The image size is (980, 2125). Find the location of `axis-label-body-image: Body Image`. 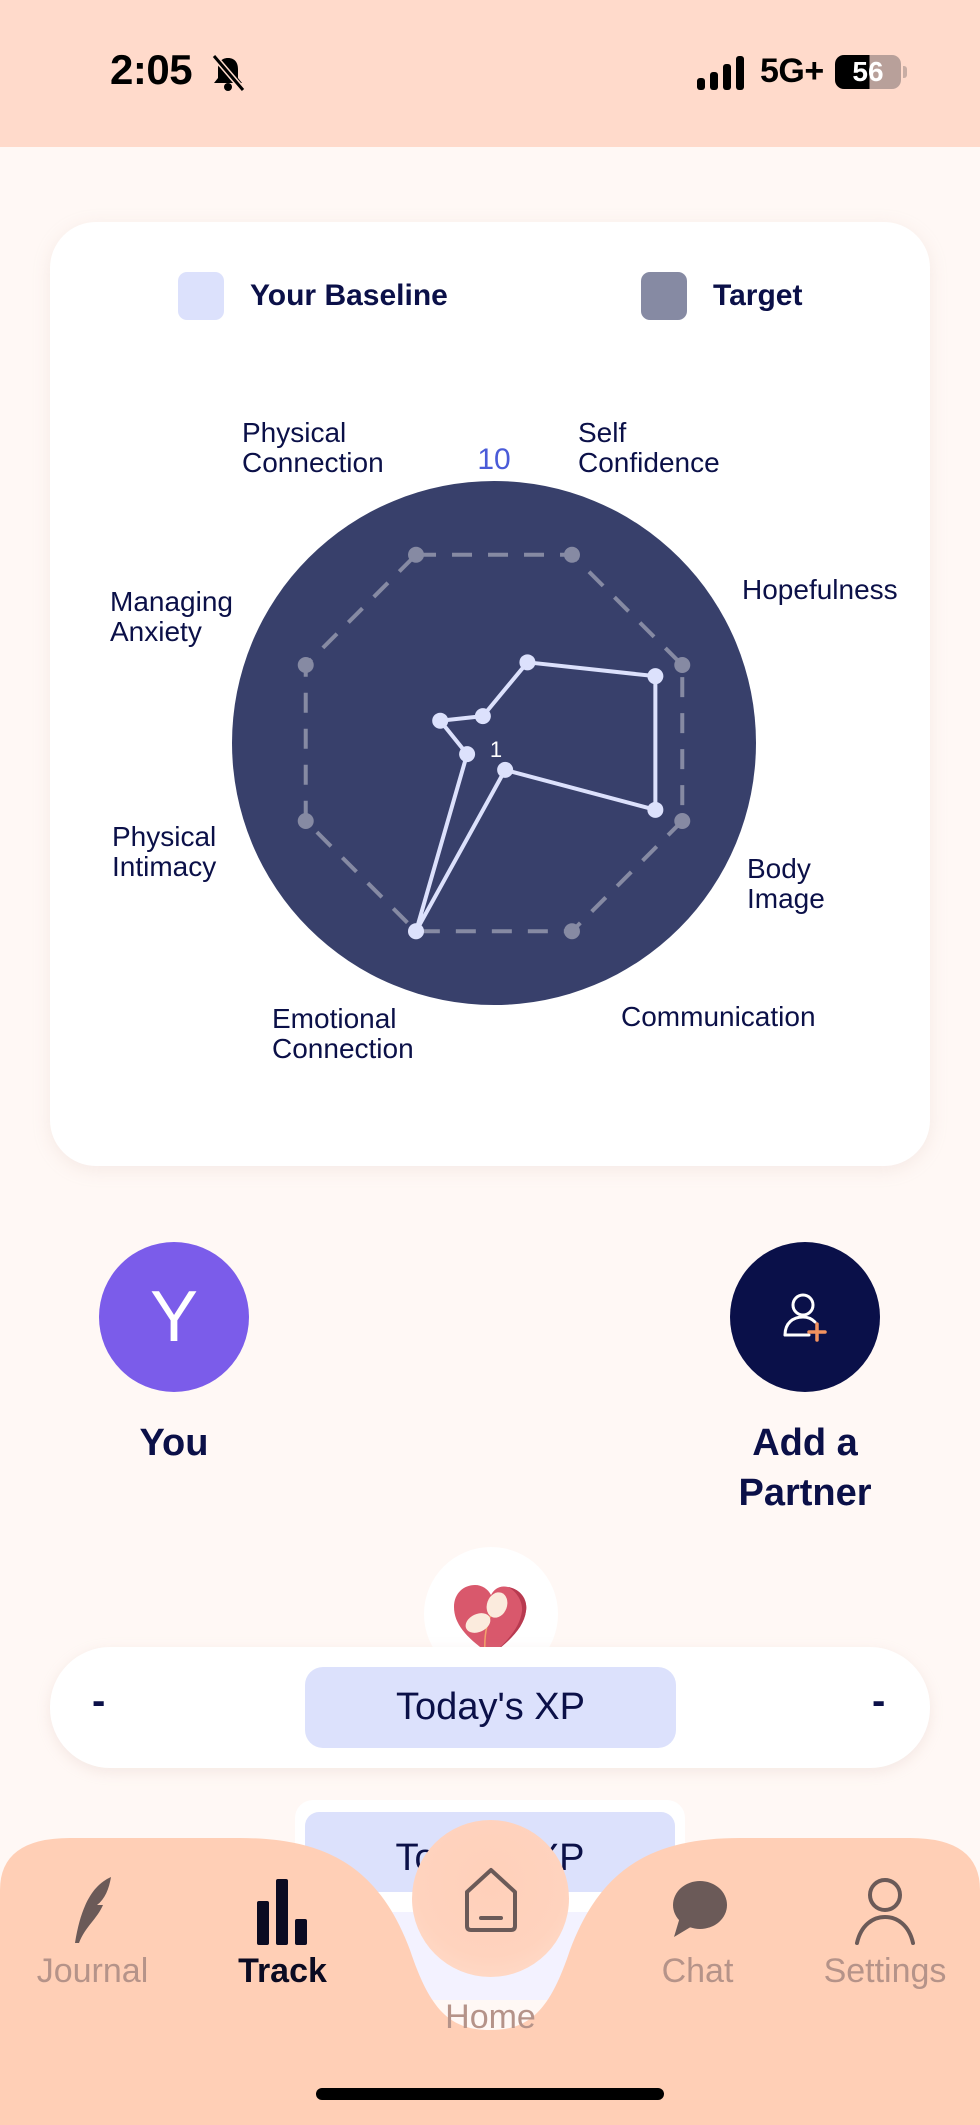

axis-label-body-image: Body Image is located at coordinates (786, 884).